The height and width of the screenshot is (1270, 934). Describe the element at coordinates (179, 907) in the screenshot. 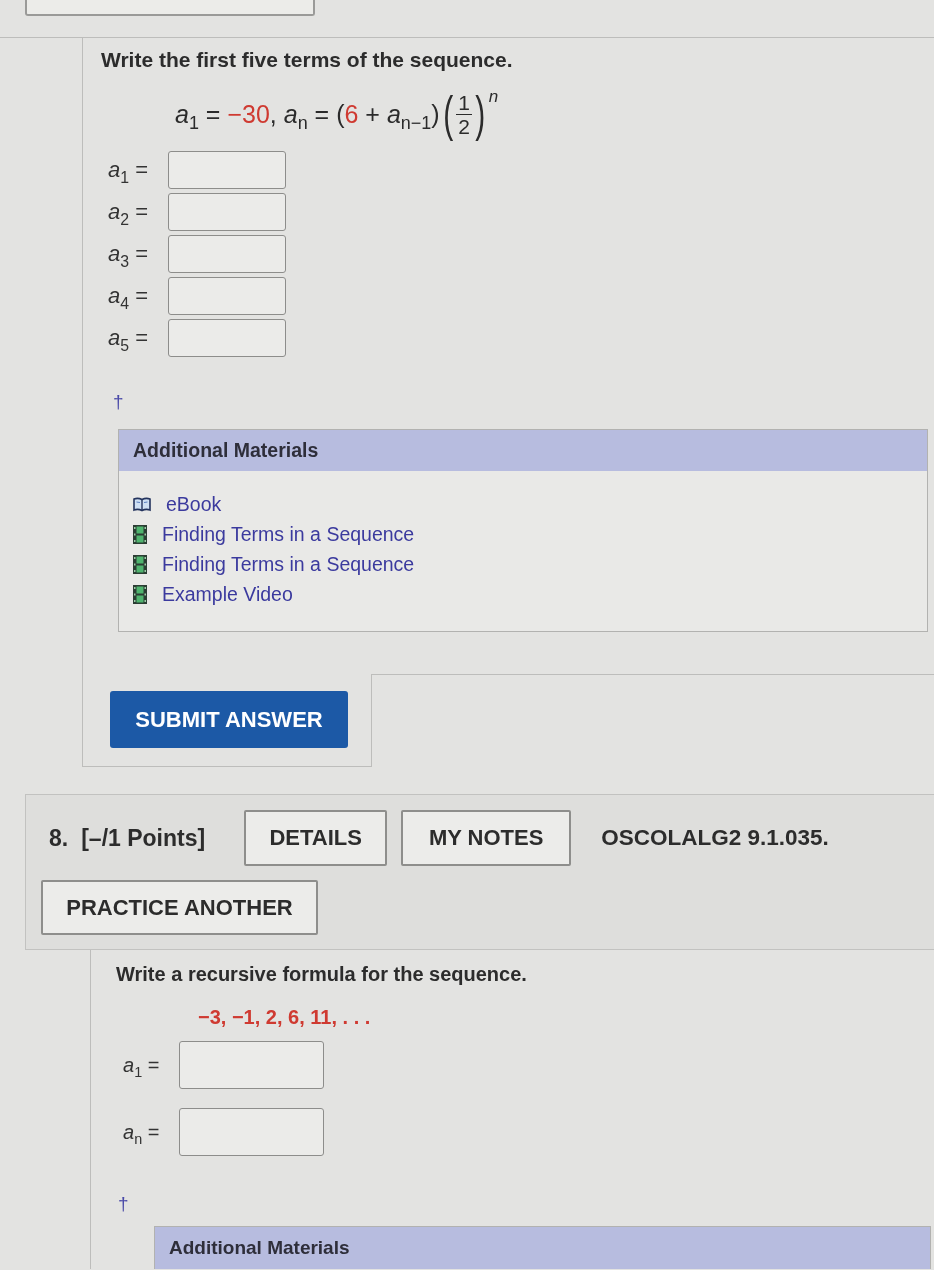

I see `practice-another-button: PRACTICE ANOTHER` at that location.